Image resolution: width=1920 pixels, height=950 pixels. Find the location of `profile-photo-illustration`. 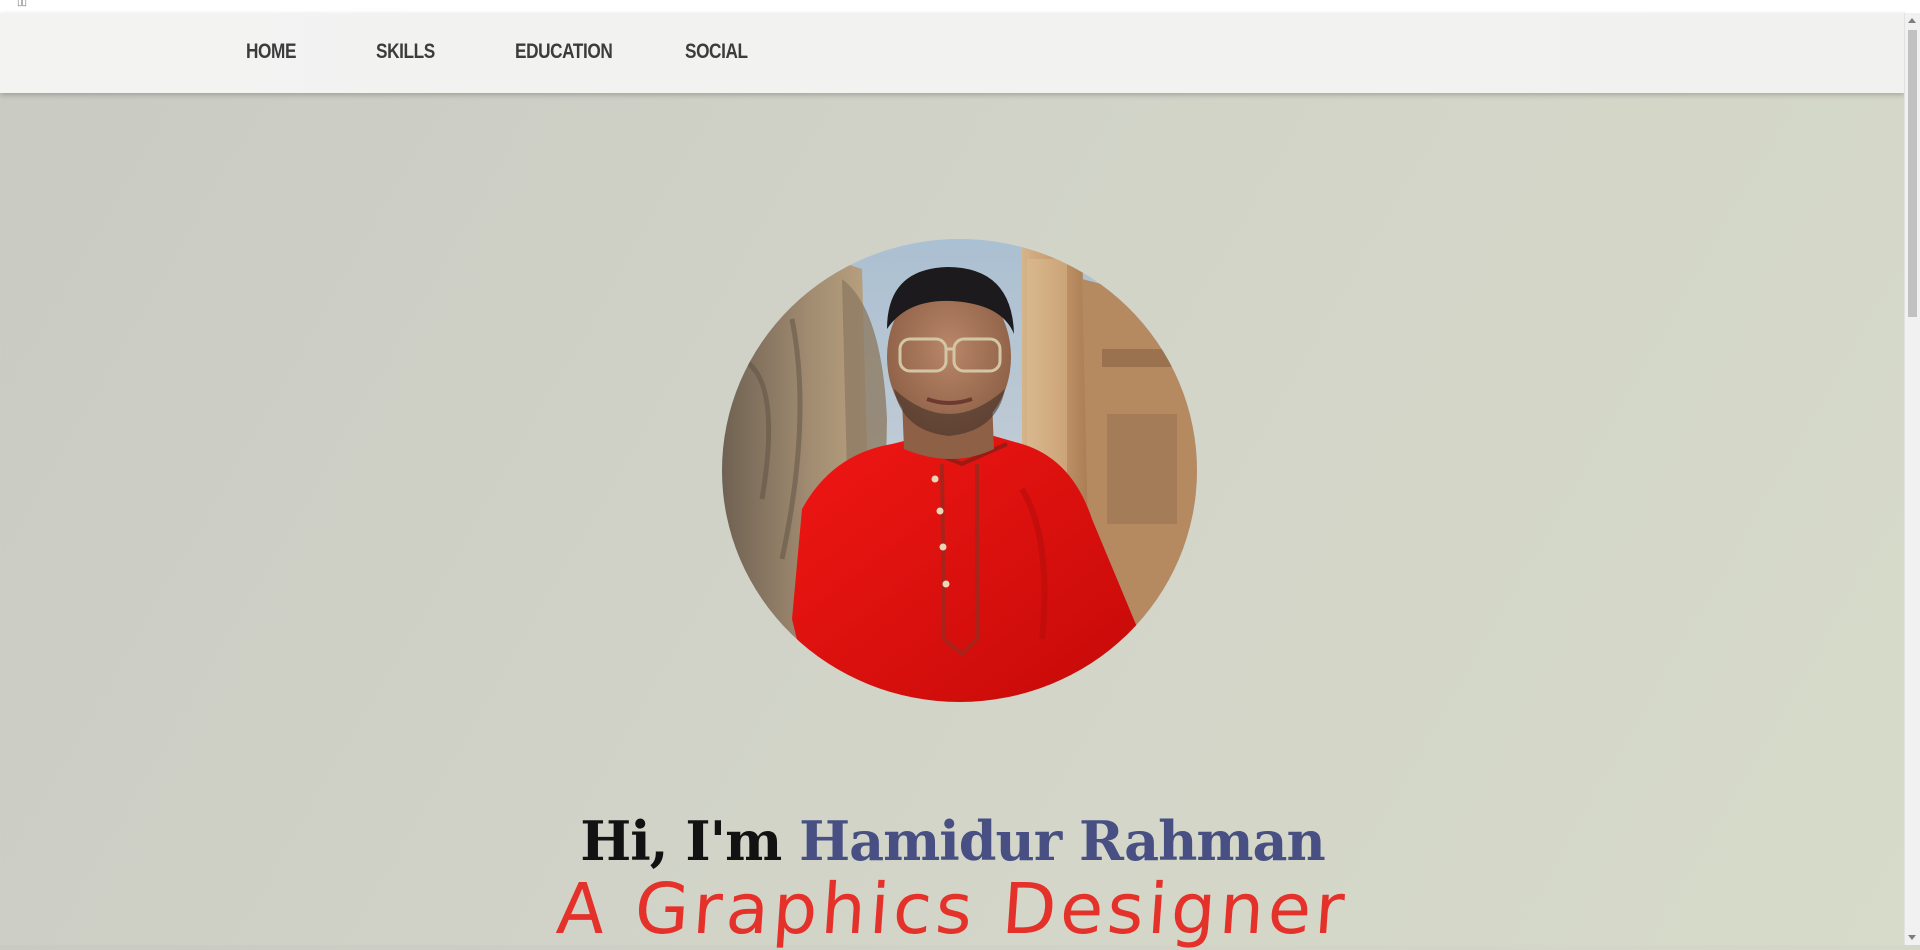

profile-photo-illustration is located at coordinates (959, 470).